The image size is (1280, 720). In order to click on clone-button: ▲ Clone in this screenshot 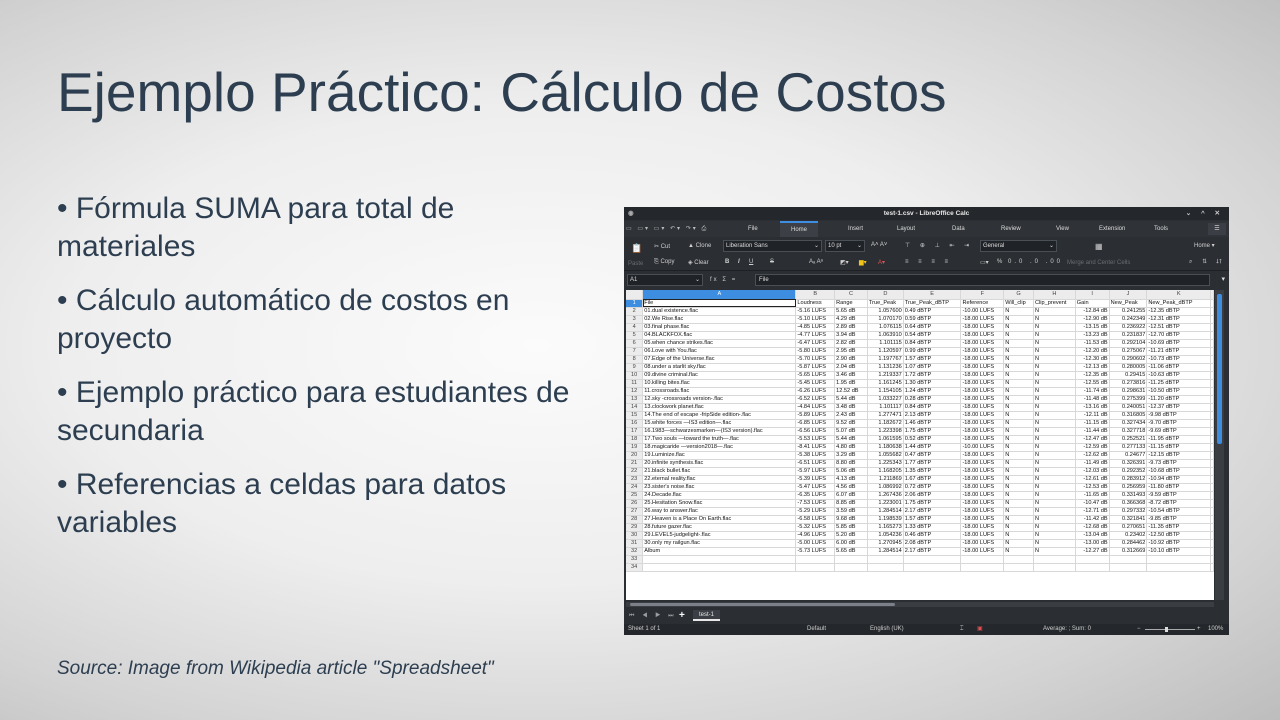, I will do `click(699, 246)`.